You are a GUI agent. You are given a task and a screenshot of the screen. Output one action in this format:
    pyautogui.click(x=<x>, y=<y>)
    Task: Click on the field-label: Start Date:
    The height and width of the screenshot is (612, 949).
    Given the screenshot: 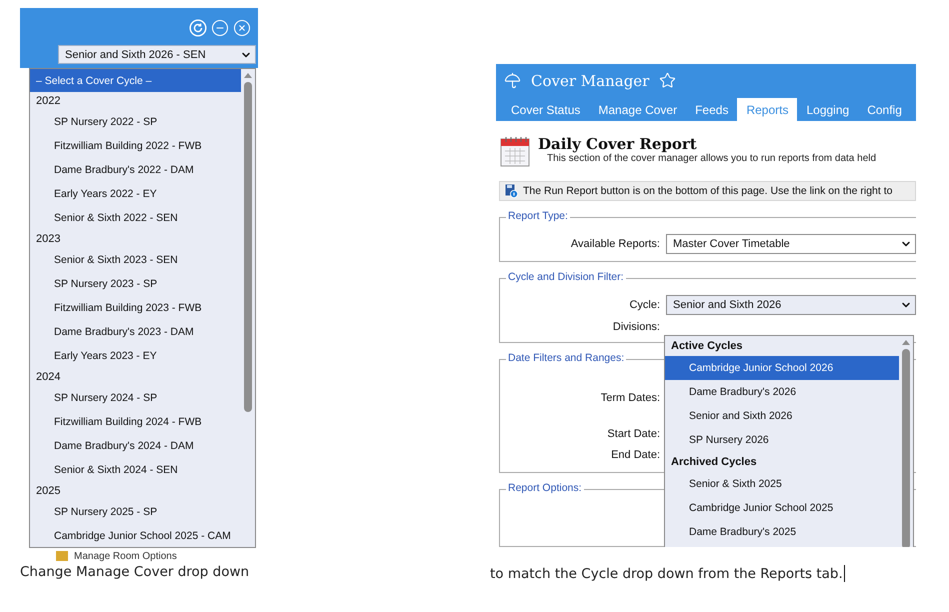 What is the action you would take?
    pyautogui.click(x=633, y=434)
    